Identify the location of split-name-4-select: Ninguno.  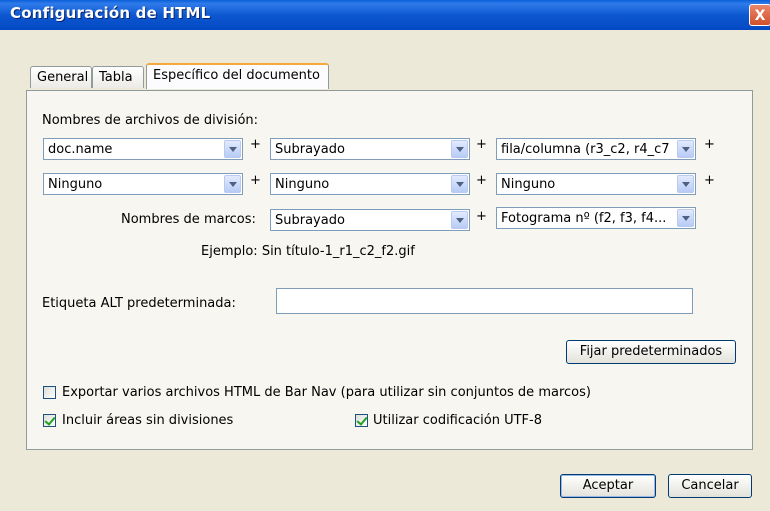
(143, 184).